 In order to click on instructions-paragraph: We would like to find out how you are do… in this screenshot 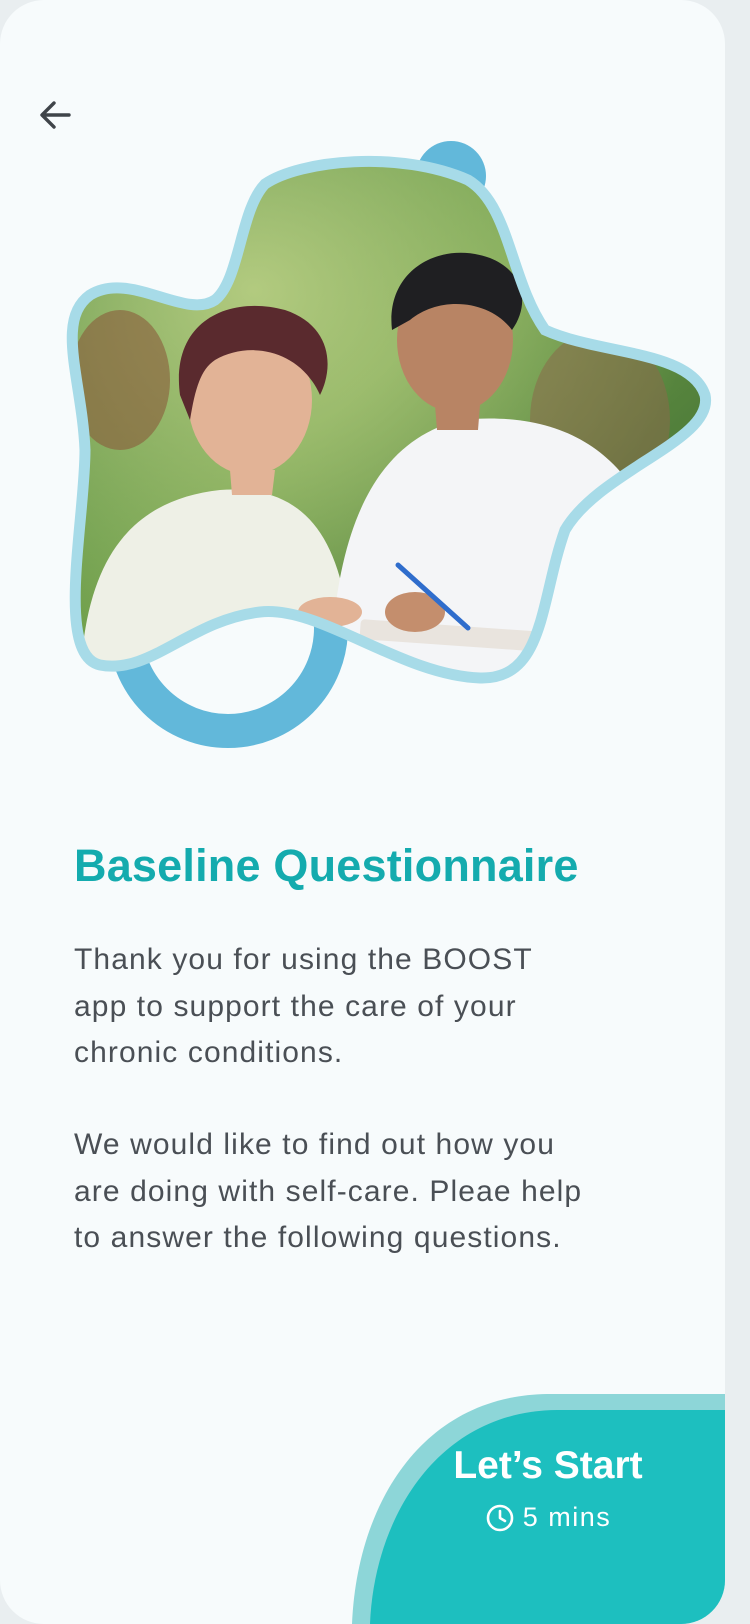, I will do `click(328, 1191)`.